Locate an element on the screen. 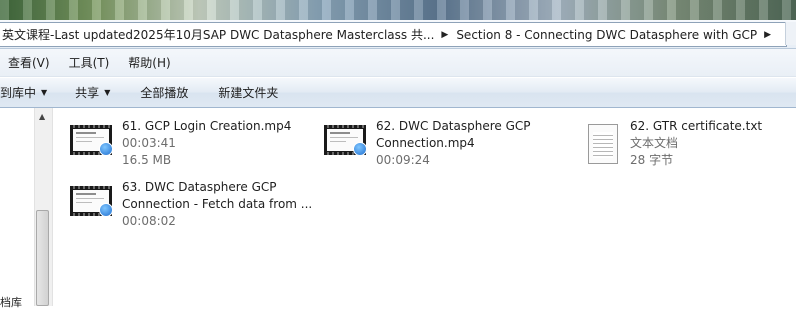  menu-tools: 工具(T) is located at coordinates (89, 62).